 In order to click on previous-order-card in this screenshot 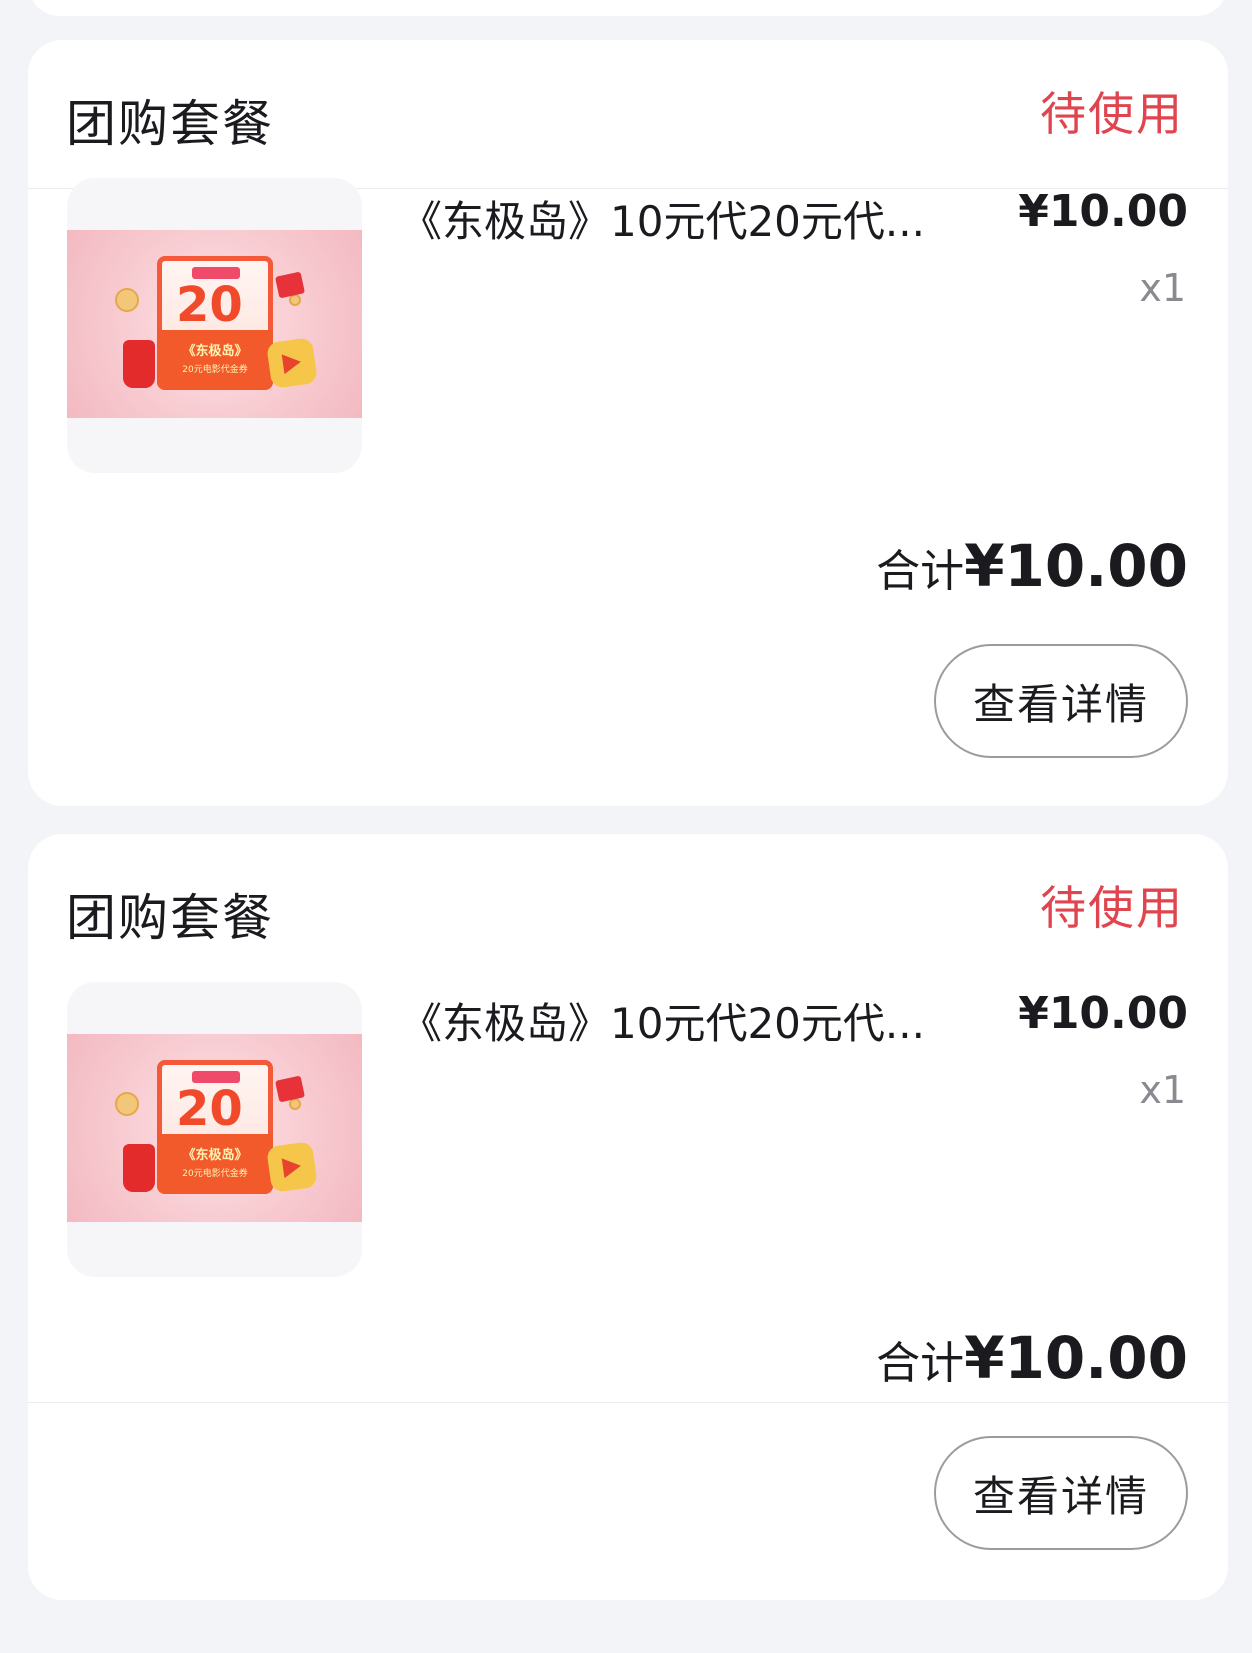, I will do `click(628, 8)`.